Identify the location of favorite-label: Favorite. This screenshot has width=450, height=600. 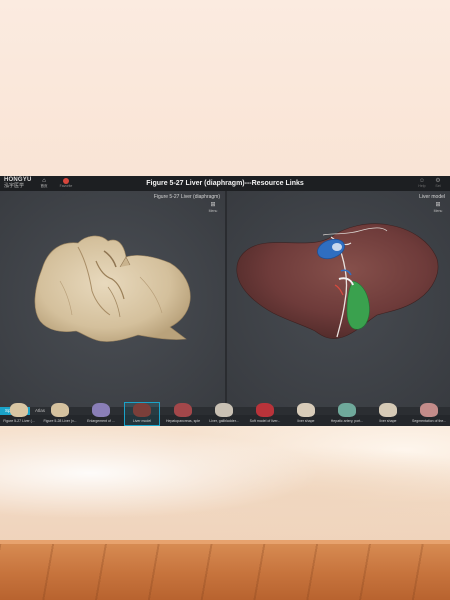
(66, 186).